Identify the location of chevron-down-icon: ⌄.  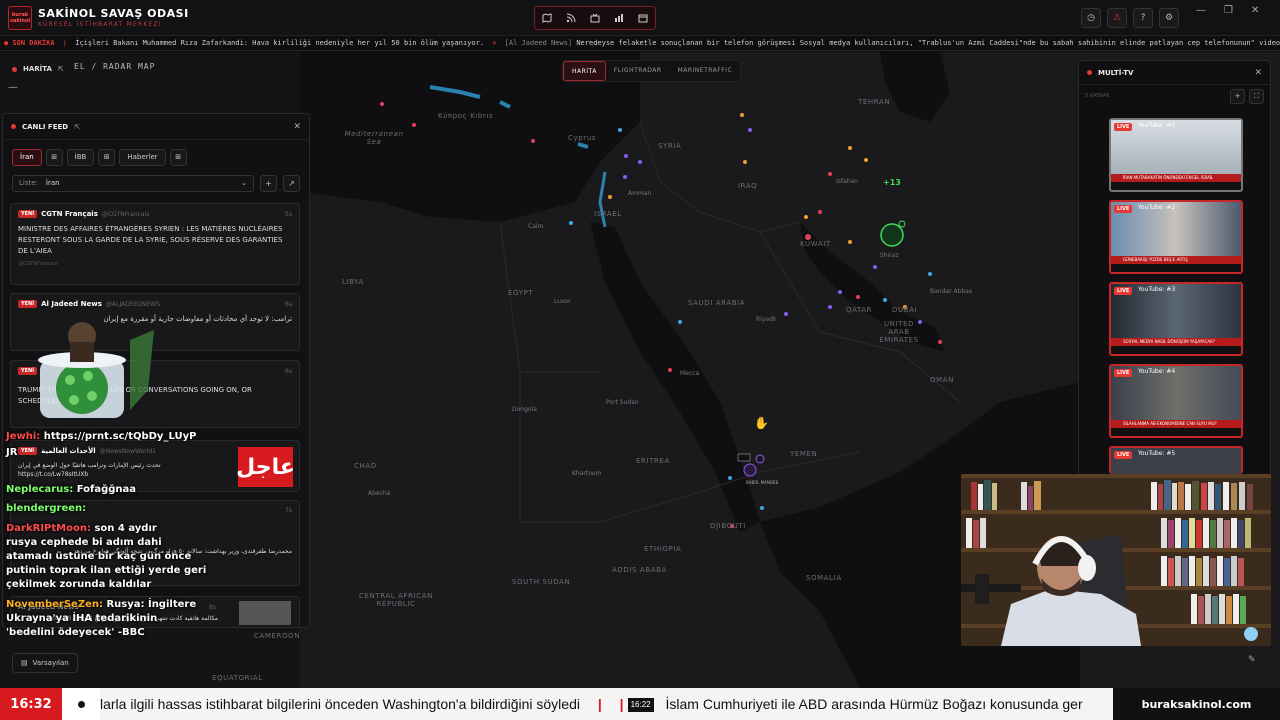
(244, 183).